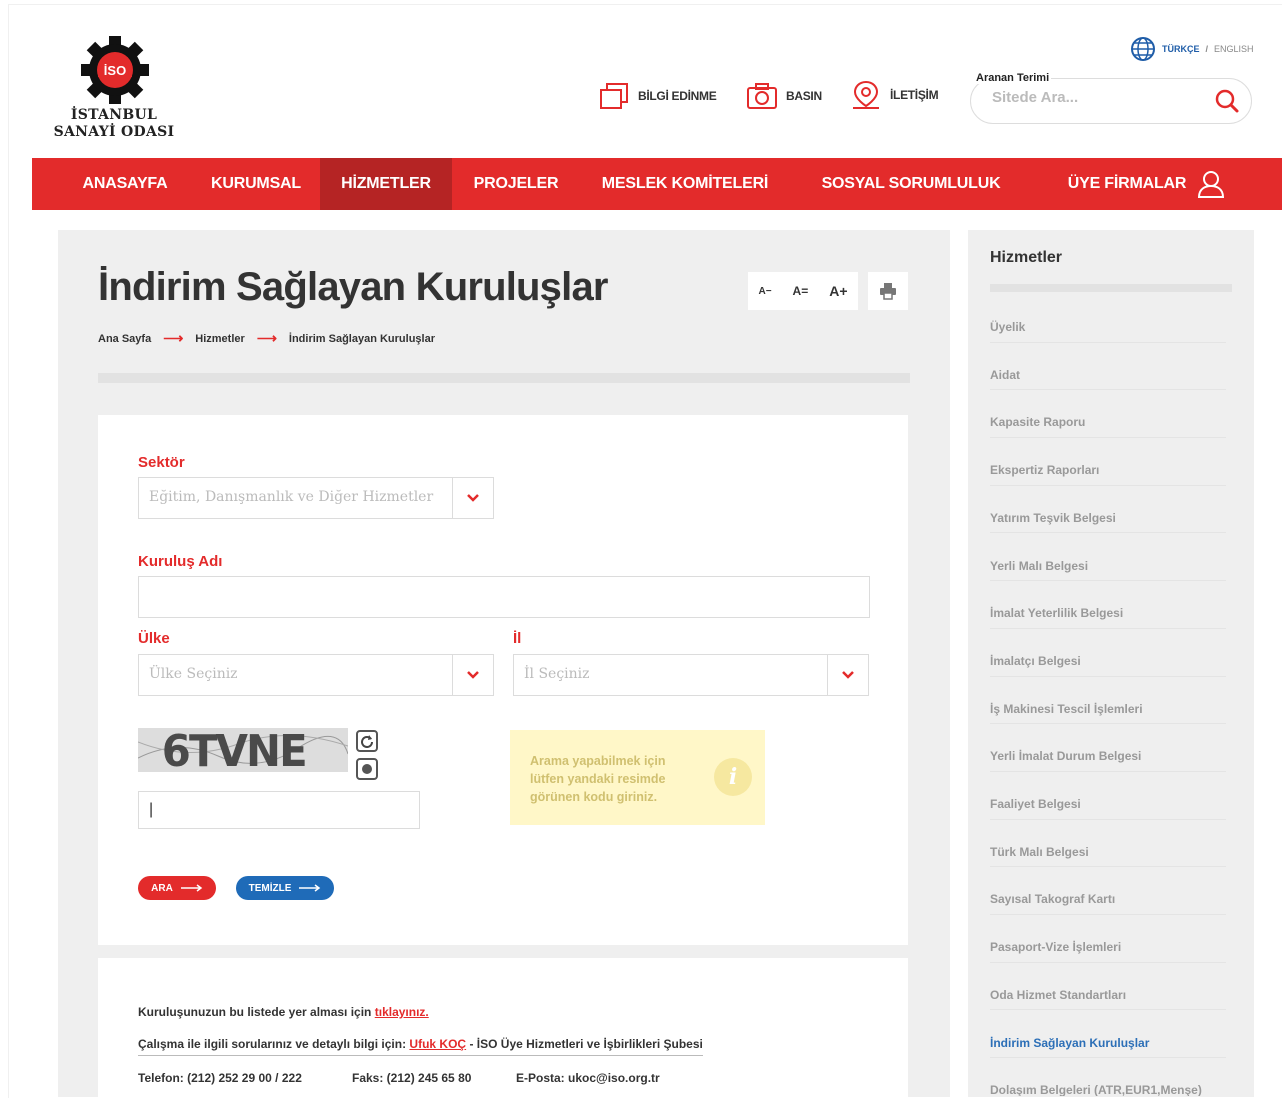  Describe the element at coordinates (353, 287) in the screenshot. I see `page-title: İndirim Sağlayan Kuruluşlar` at that location.